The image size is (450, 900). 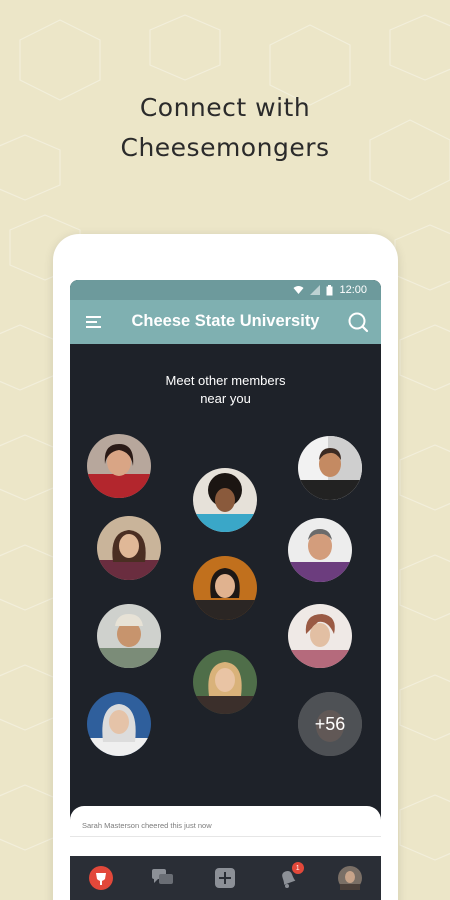 What do you see at coordinates (298, 290) in the screenshot?
I see `wifi-icon` at bounding box center [298, 290].